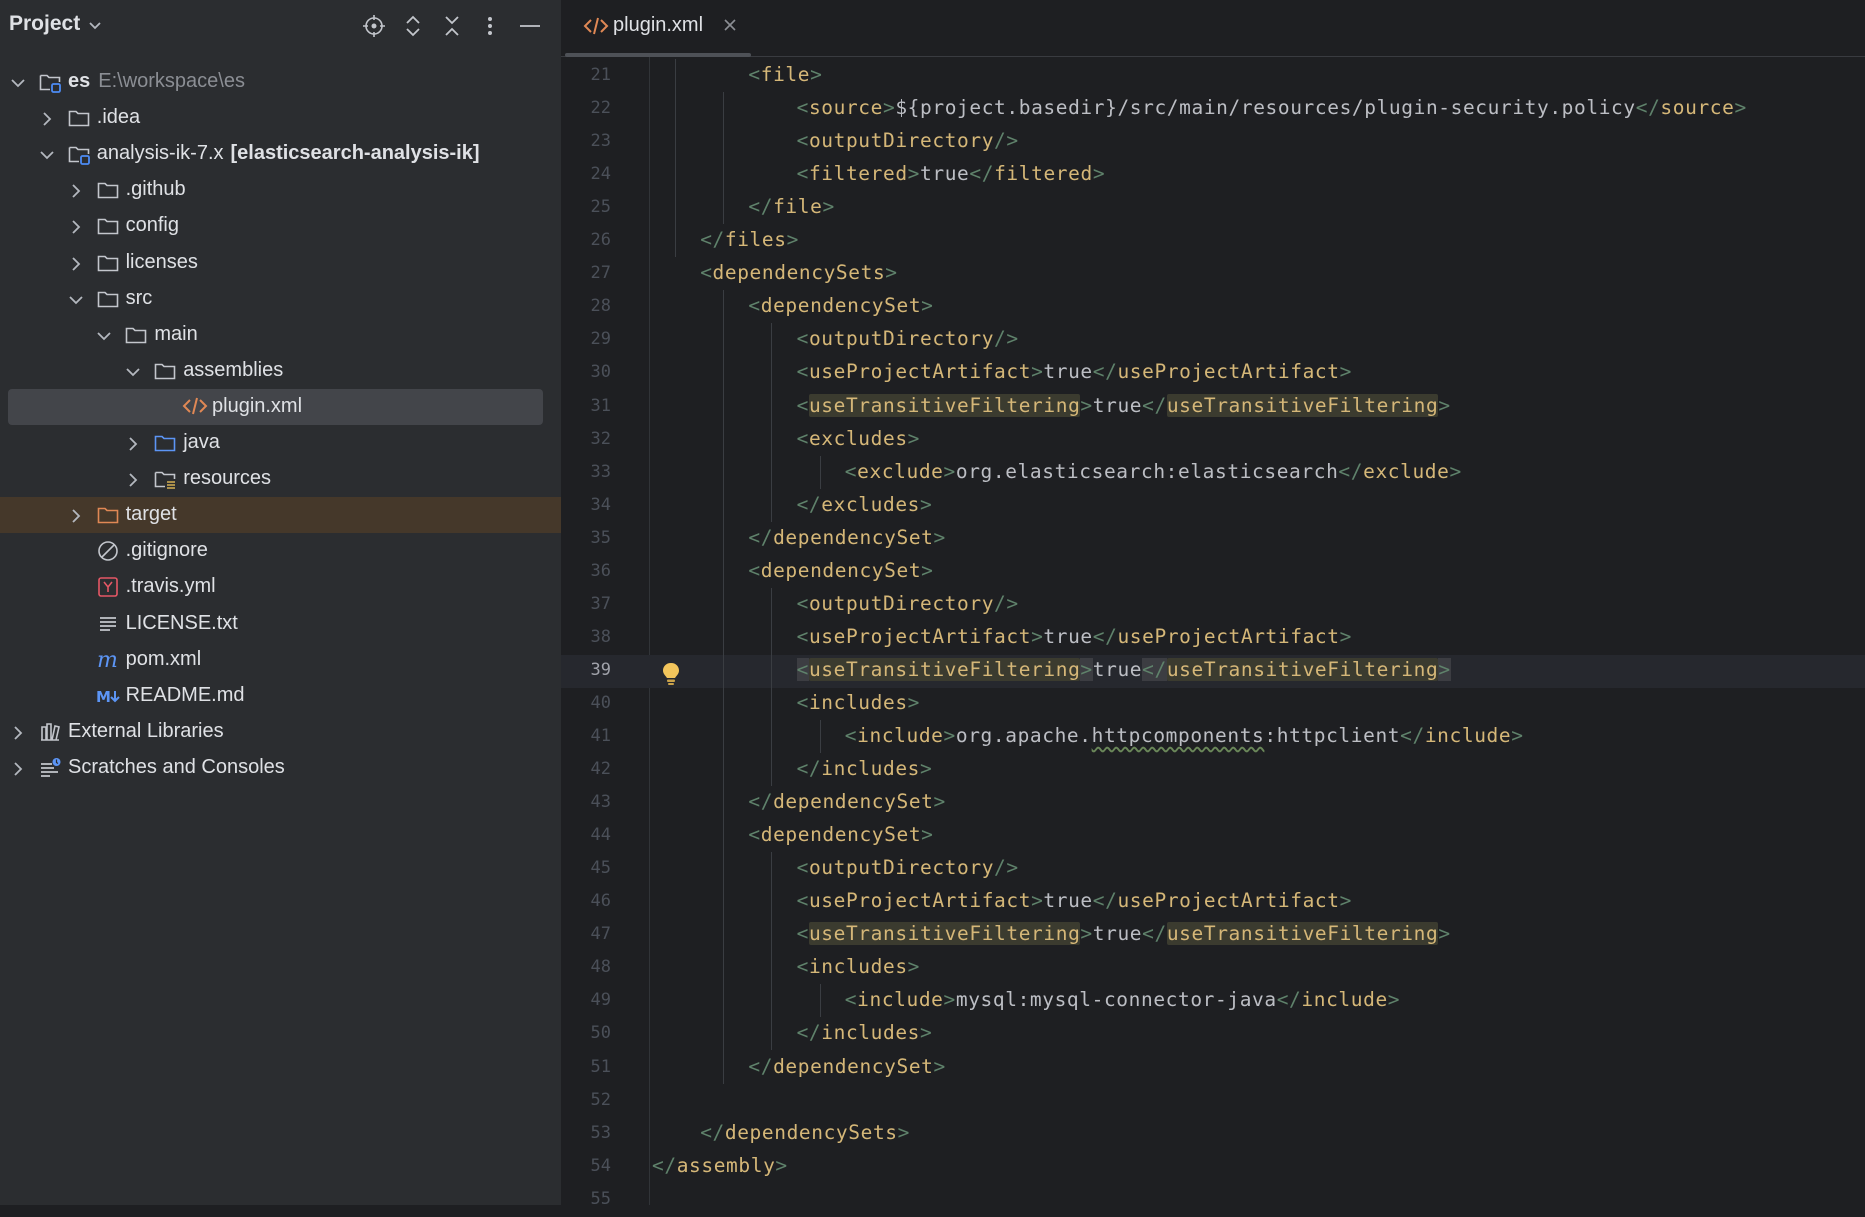 This screenshot has width=1865, height=1217. What do you see at coordinates (280, 406) in the screenshot?
I see `tree-item-plugin-xml: plugin.xml` at bounding box center [280, 406].